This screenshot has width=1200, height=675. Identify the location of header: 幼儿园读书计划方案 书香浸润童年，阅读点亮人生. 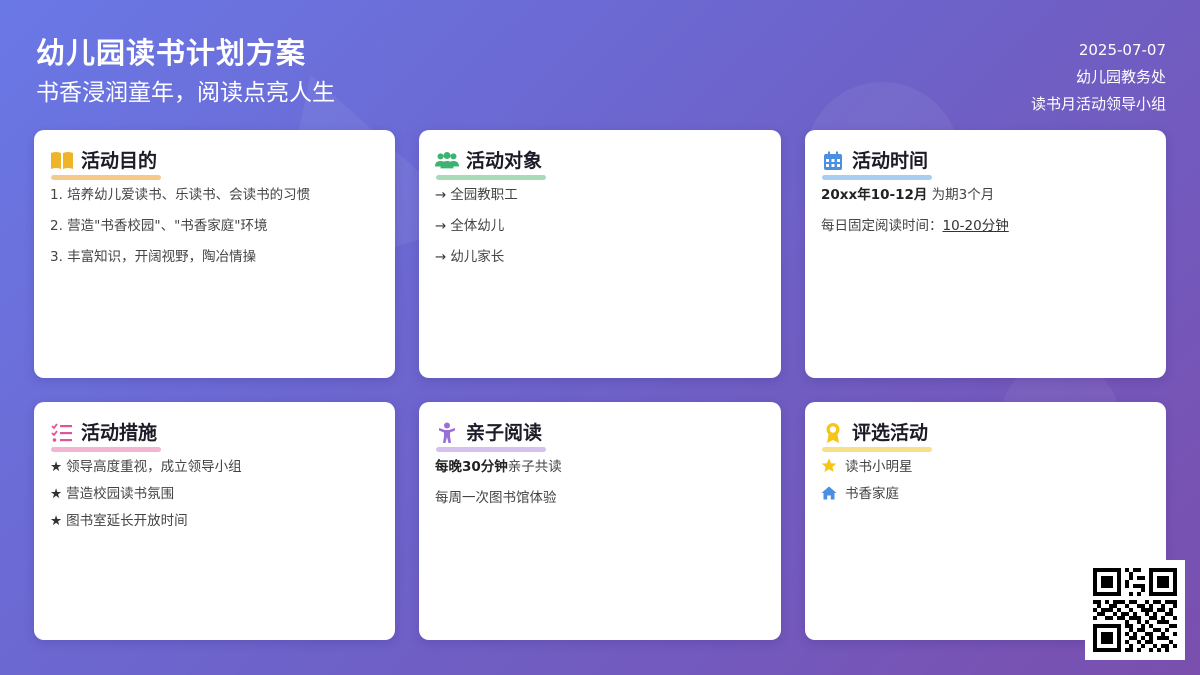
(185, 71).